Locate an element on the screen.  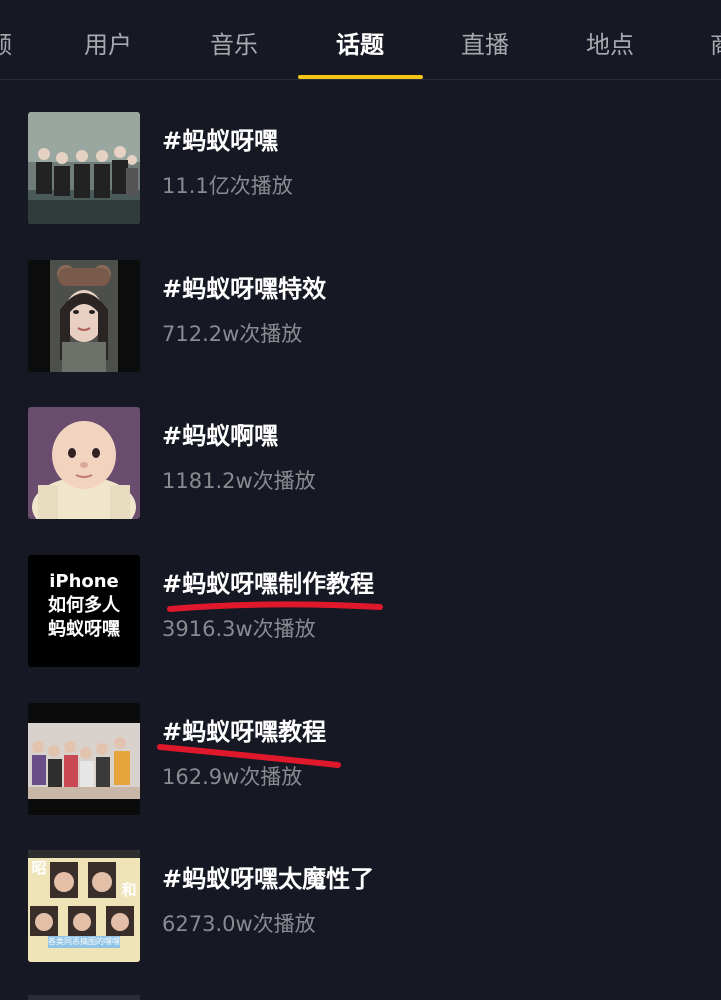
list-item: 昭 和 各类同恶搞图的嘿嘿 #蚂蚁呀嘿太魔性了 6273.0w次播放 is located at coordinates (360, 911).